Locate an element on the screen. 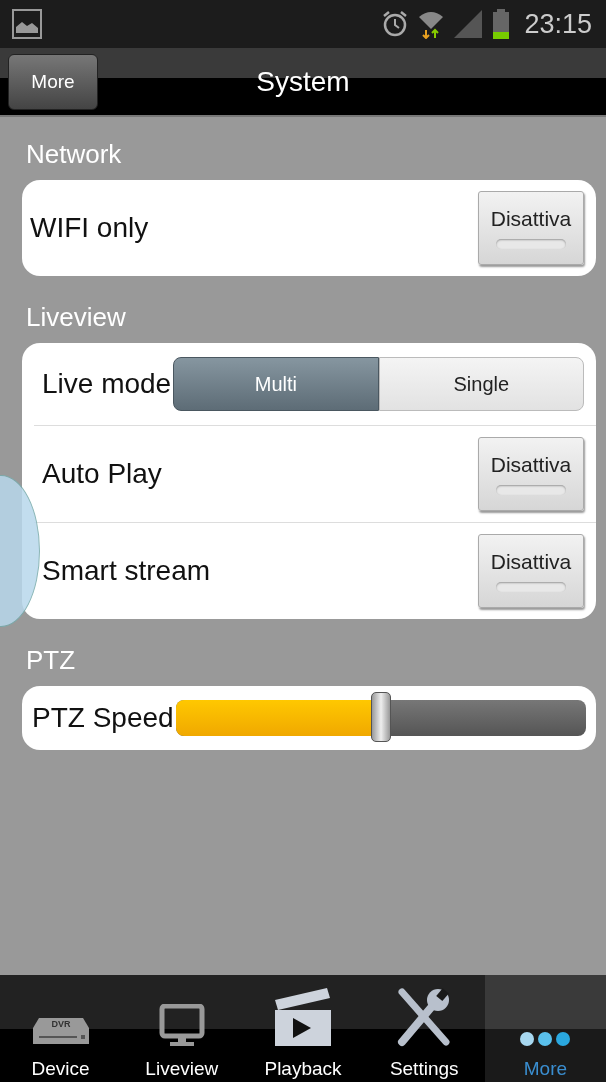  back-button: More is located at coordinates (53, 82).